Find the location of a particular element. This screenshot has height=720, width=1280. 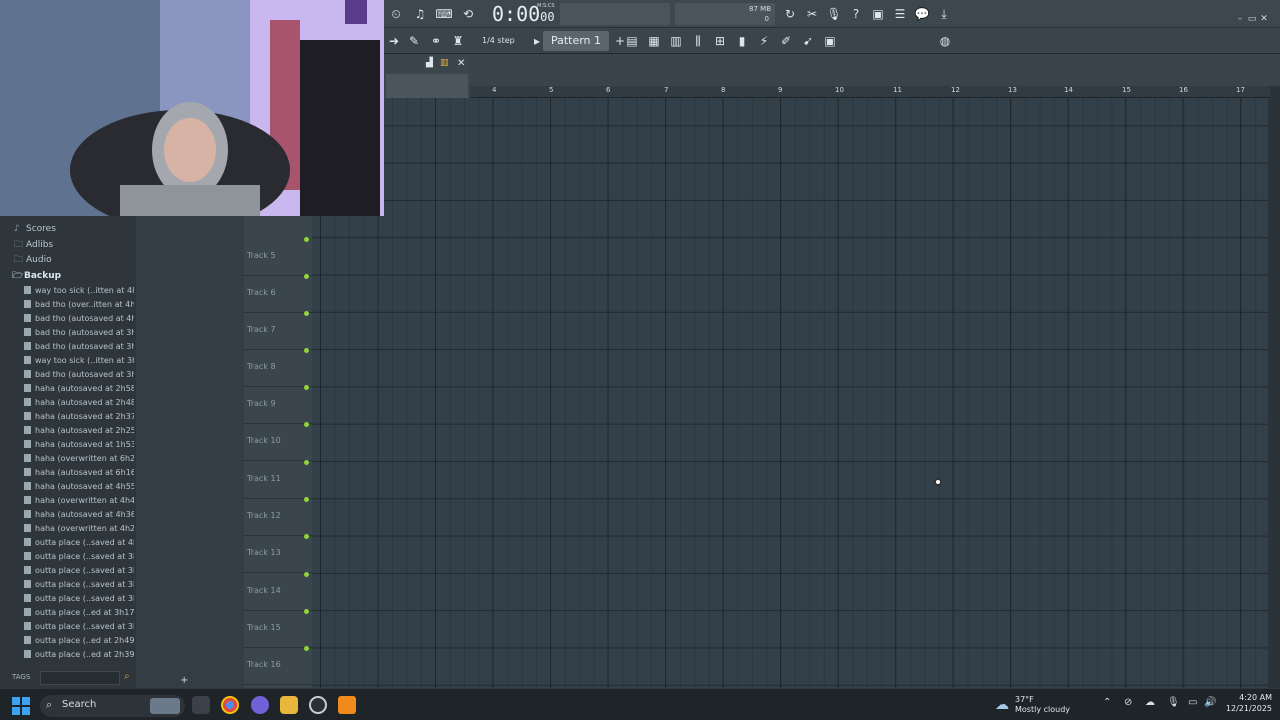

camera-off-icon: ⊘ is located at coordinates (1128, 702).